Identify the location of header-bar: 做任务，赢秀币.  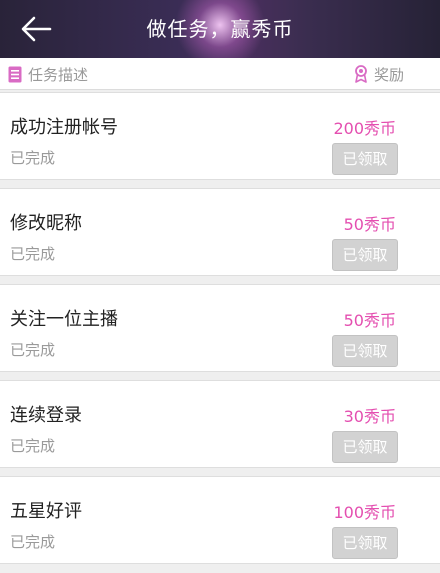
(220, 29).